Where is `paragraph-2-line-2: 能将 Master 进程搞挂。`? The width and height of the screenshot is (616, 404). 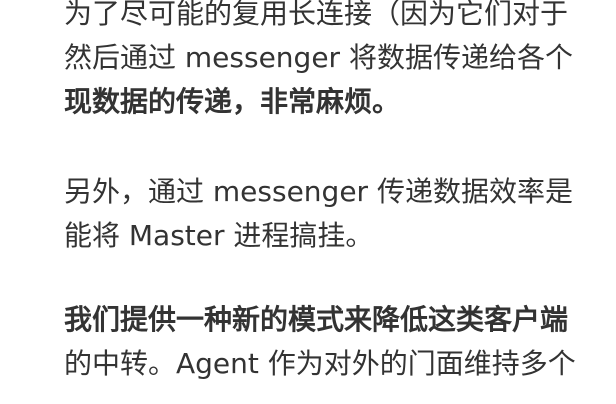 paragraph-2-line-2: 能将 Master 进程搞挂。 is located at coordinates (219, 235).